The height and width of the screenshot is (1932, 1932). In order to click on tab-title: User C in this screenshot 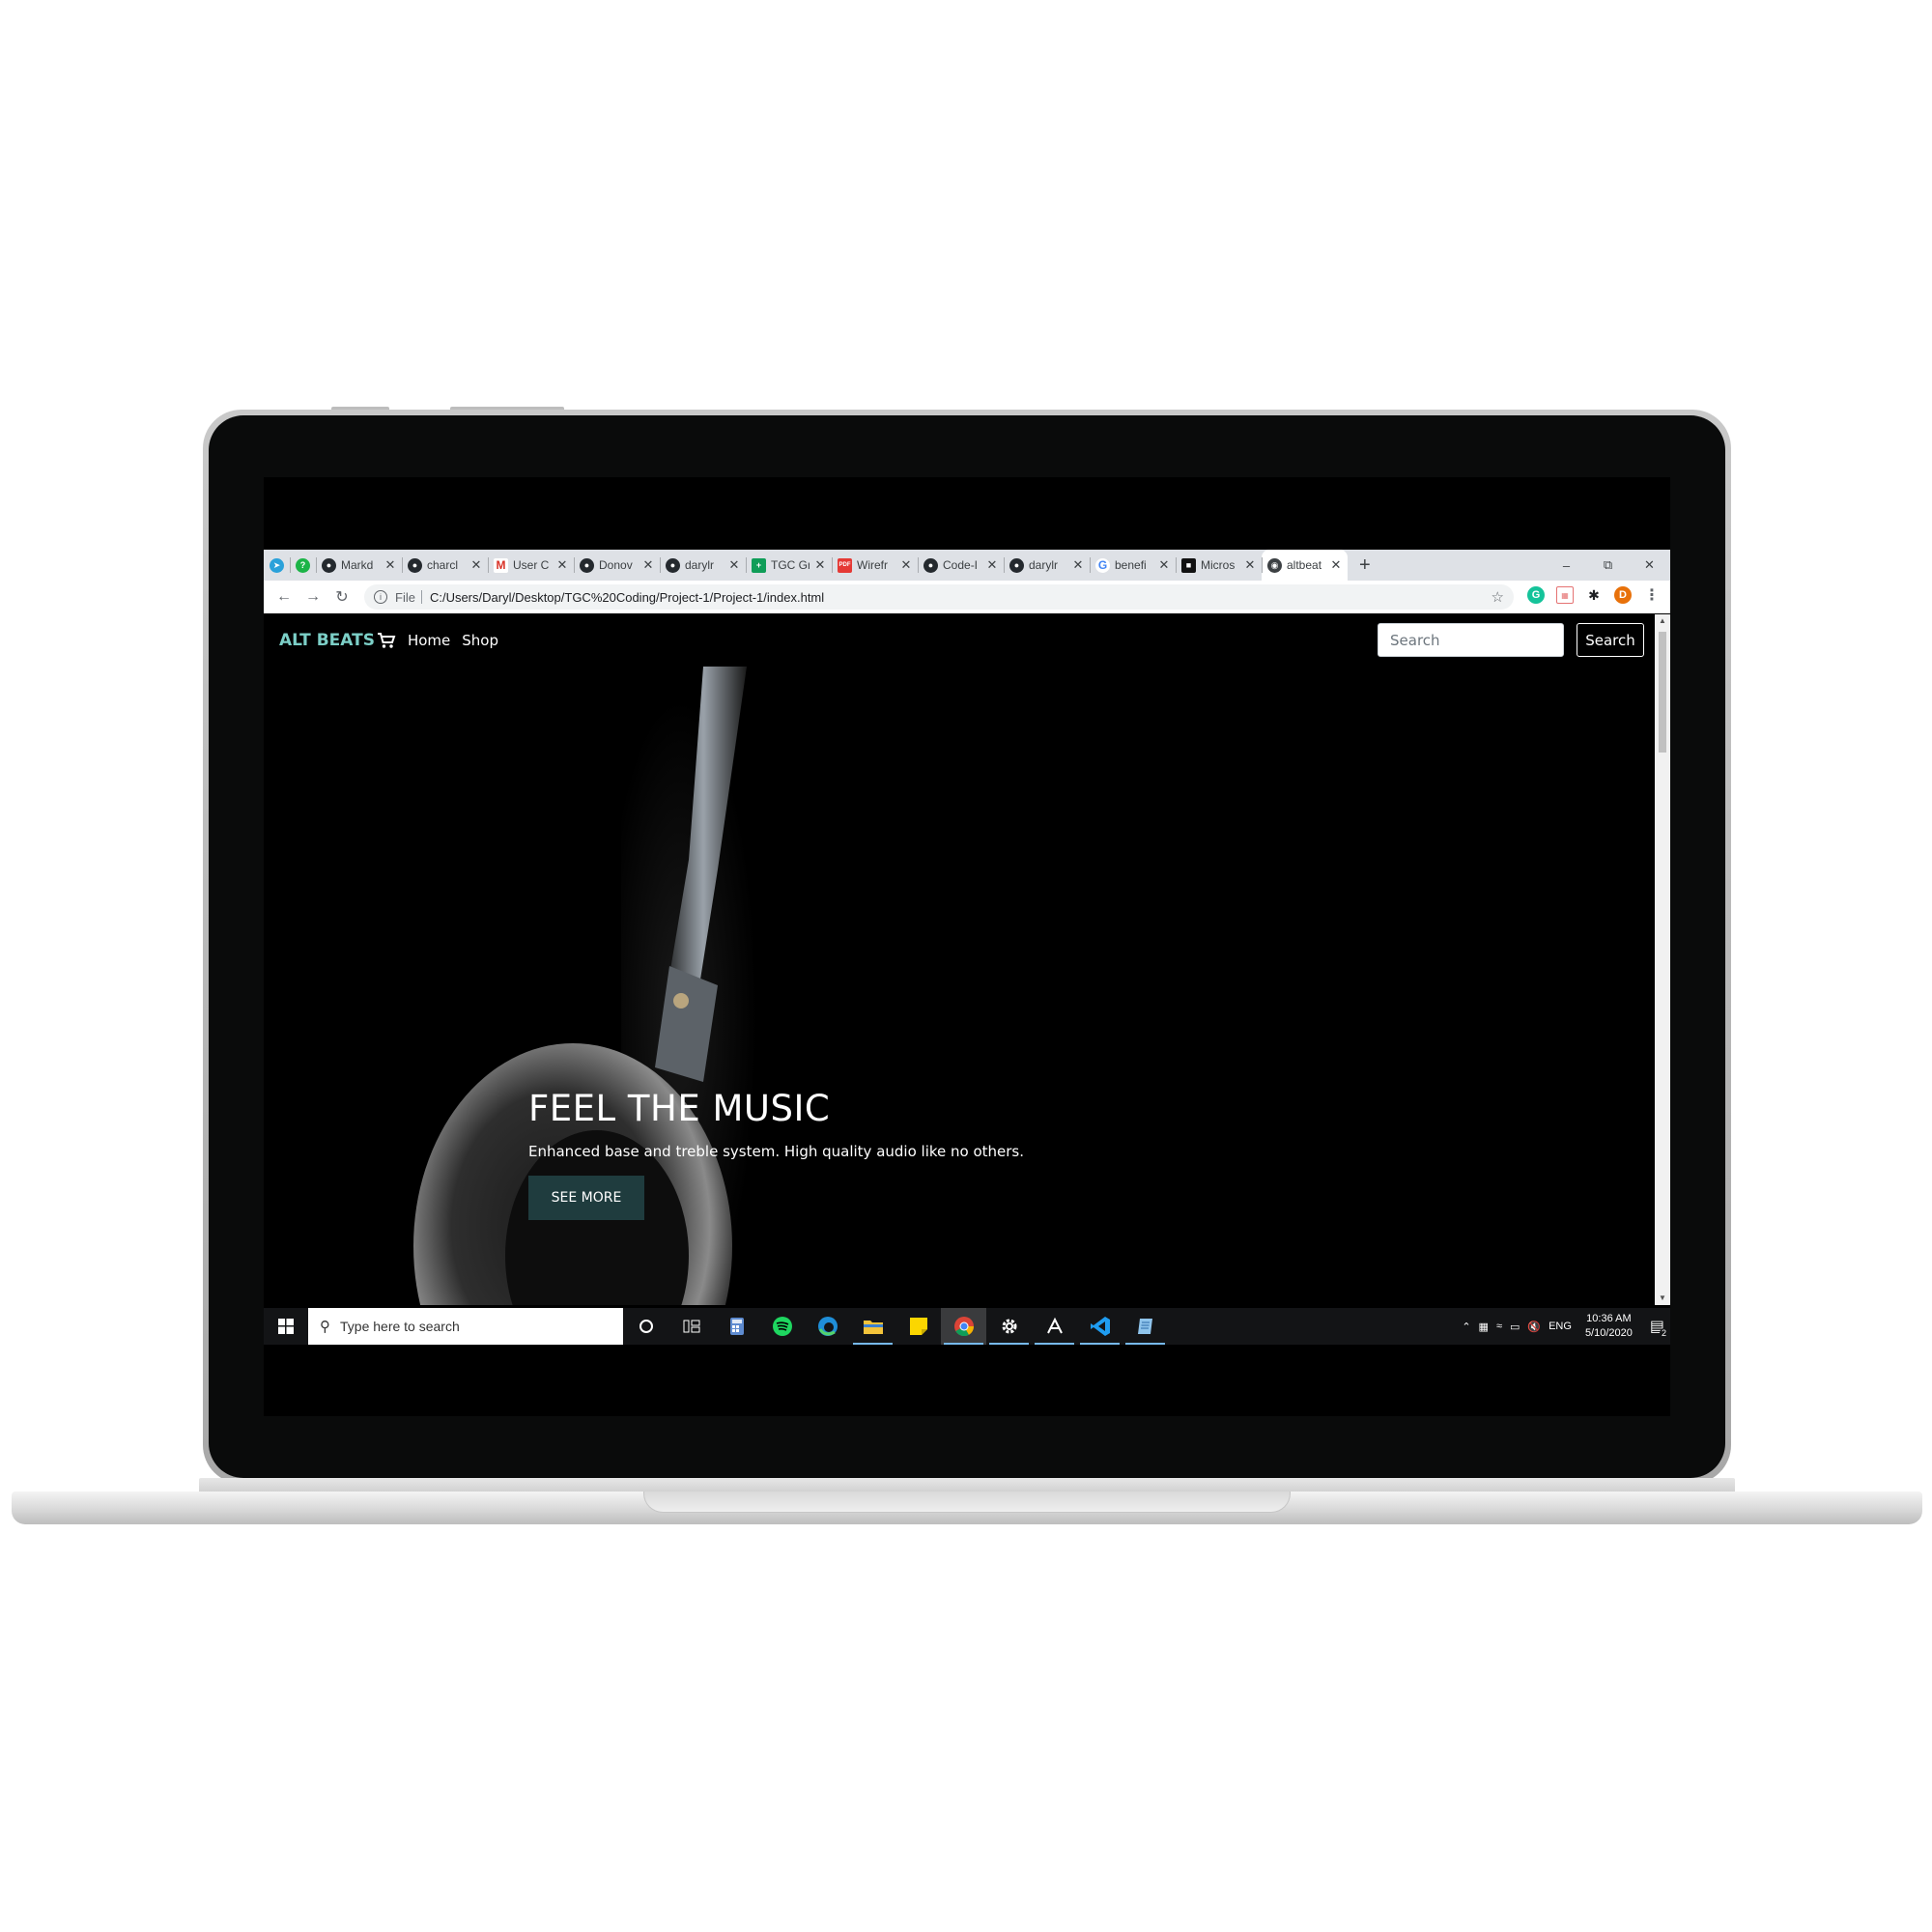, I will do `click(531, 565)`.